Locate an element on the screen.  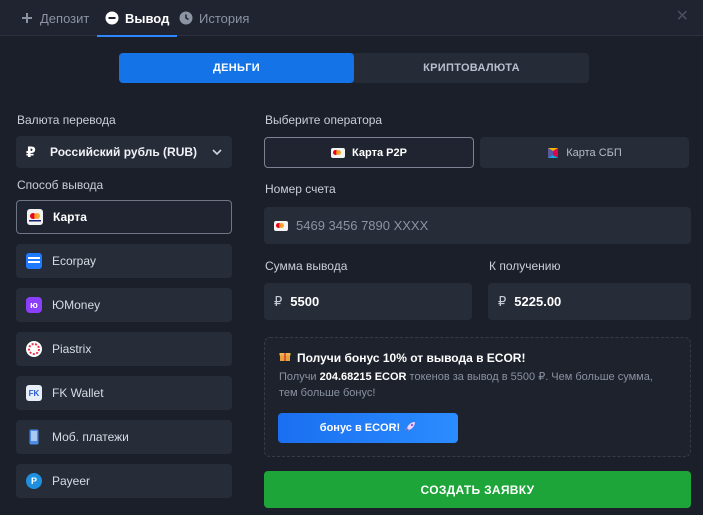
bonus-title-text: Получи бонус 10% от вывода в ECOR! is located at coordinates (411, 357).